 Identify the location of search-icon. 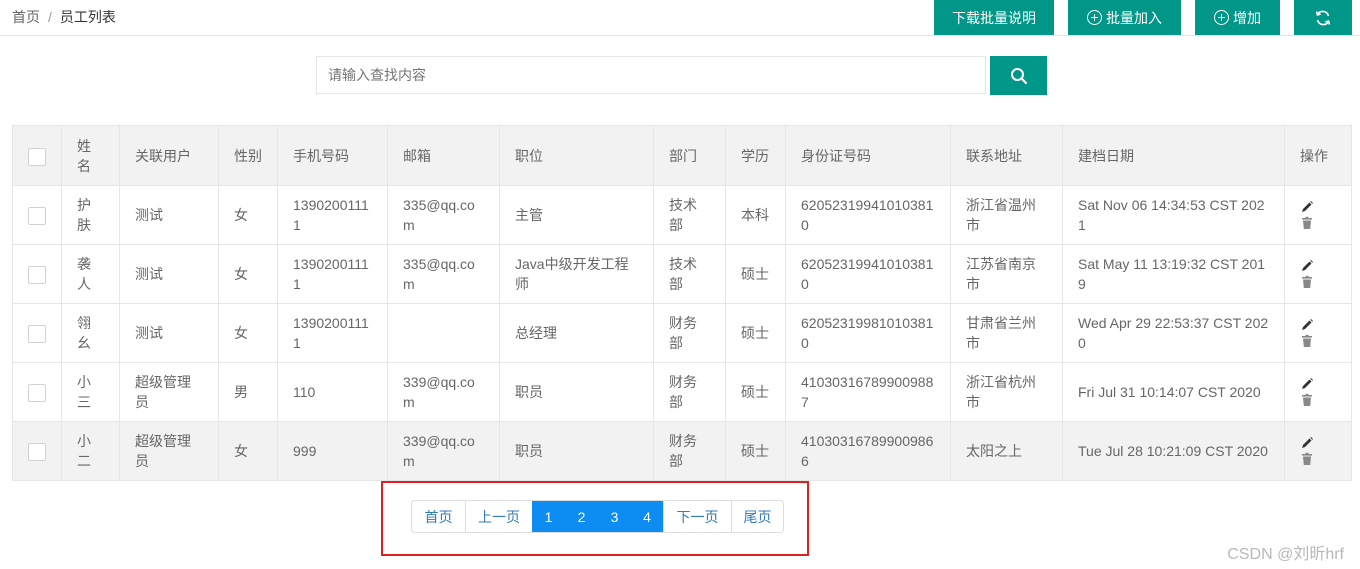
(1018, 75).